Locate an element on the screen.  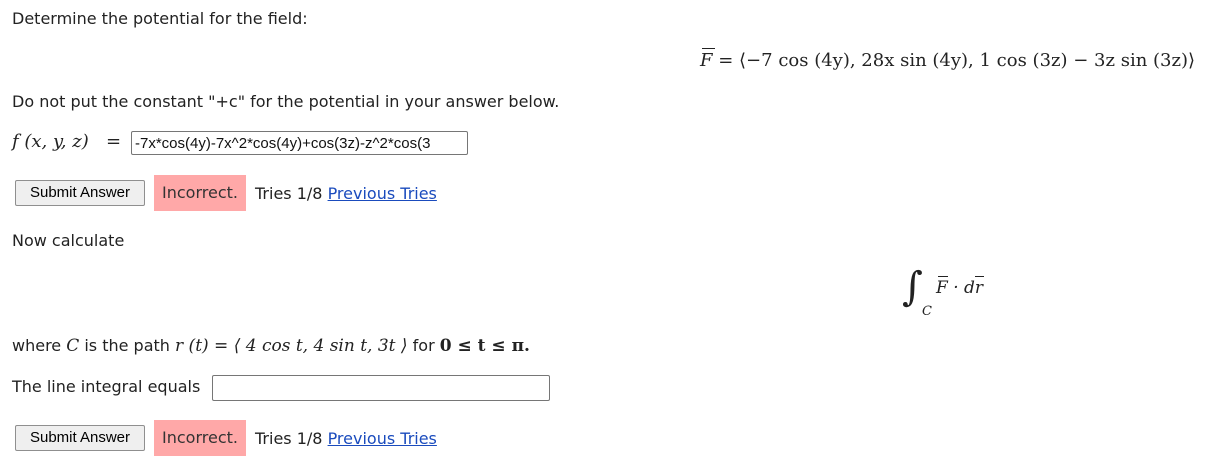
line-integral-input is located at coordinates (381, 388).